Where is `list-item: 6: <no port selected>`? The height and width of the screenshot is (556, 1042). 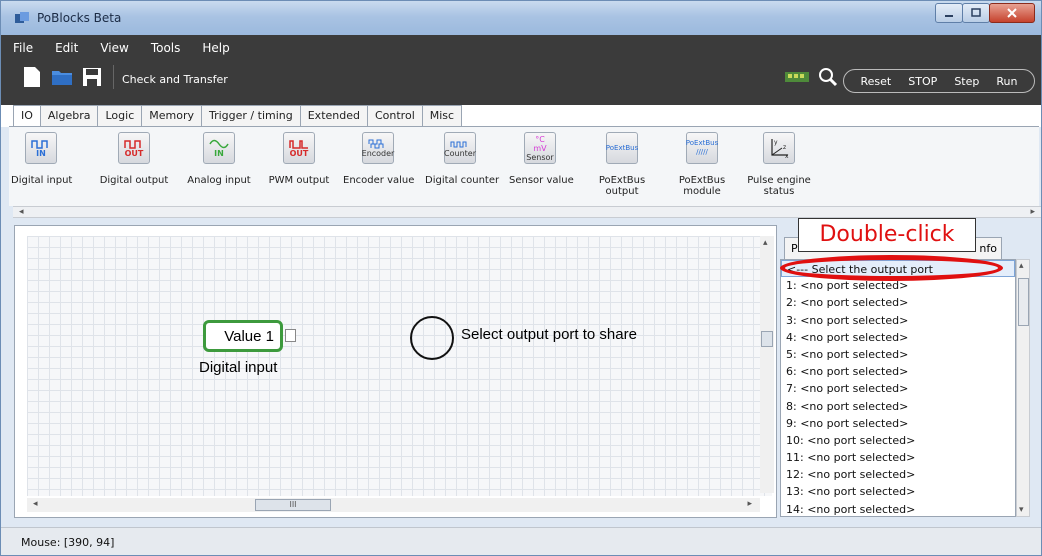 list-item: 6: <no port selected> is located at coordinates (898, 371).